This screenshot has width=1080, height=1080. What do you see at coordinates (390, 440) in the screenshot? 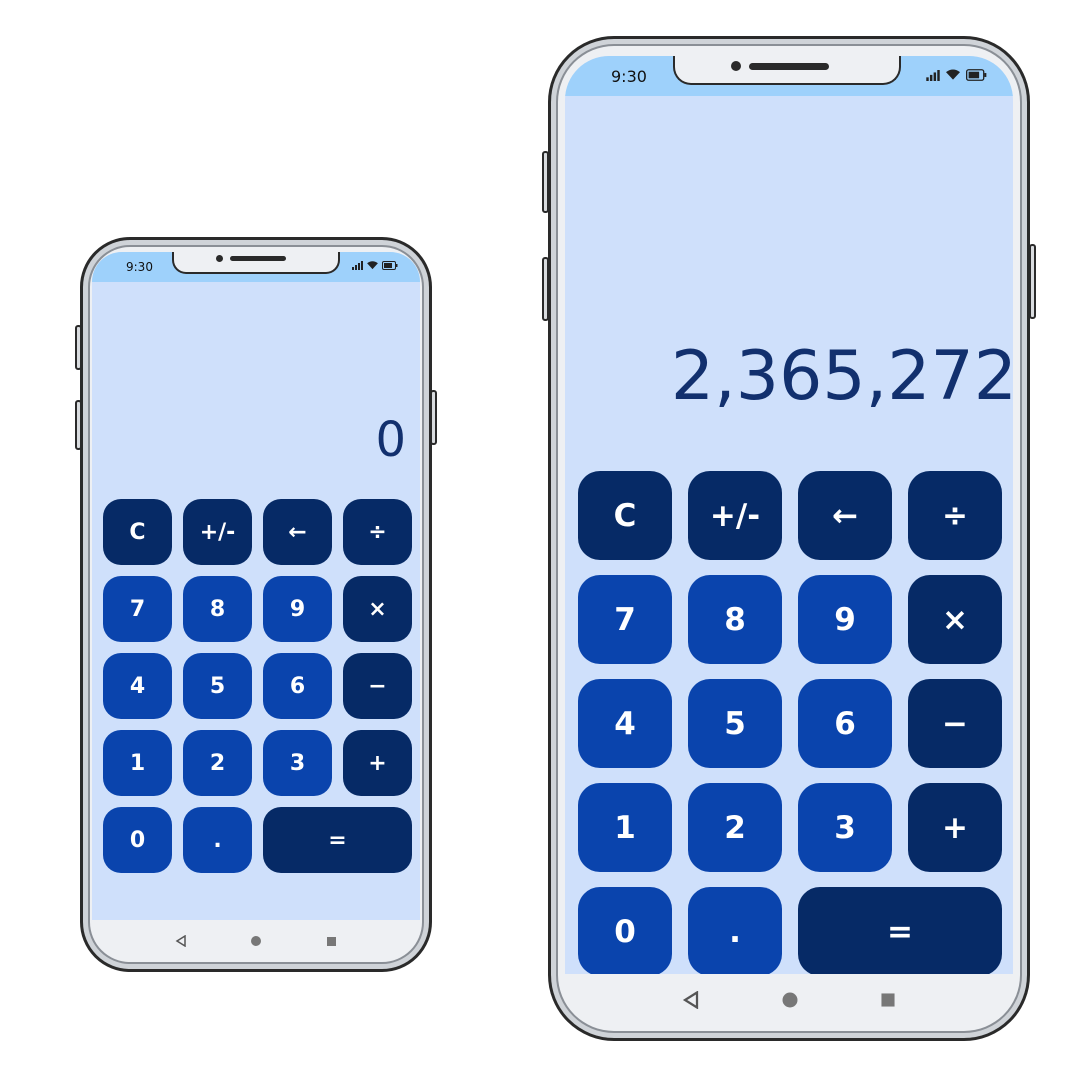
I see `result-display: 0` at bounding box center [390, 440].